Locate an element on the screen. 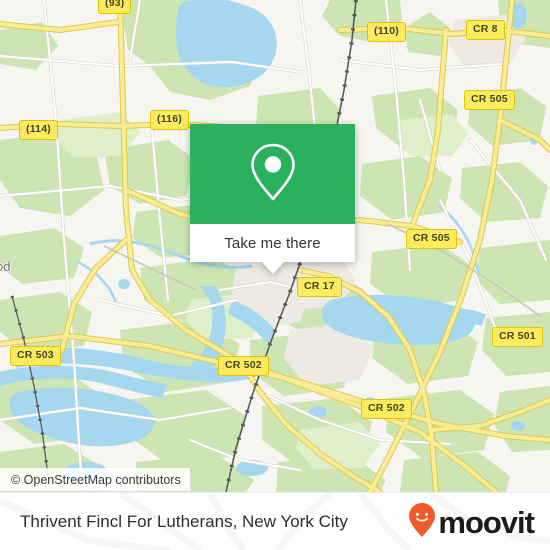 Image resolution: width=550 pixels, height=550 pixels. place-label: od is located at coordinates (5, 266).